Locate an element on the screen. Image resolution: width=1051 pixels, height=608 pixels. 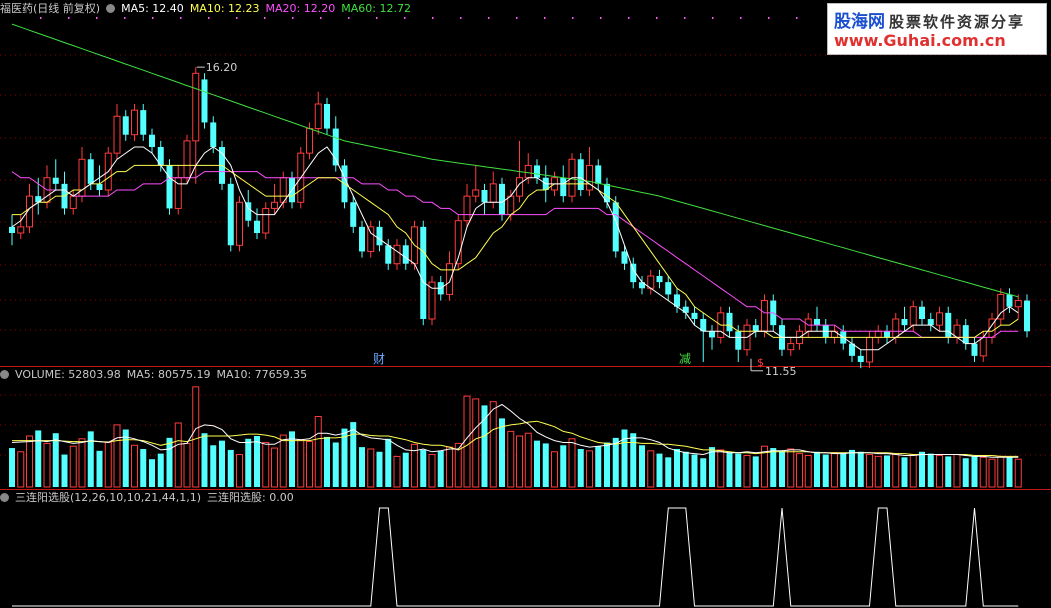
logo-url: www.Guhai.com.cn is located at coordinates (920, 40).